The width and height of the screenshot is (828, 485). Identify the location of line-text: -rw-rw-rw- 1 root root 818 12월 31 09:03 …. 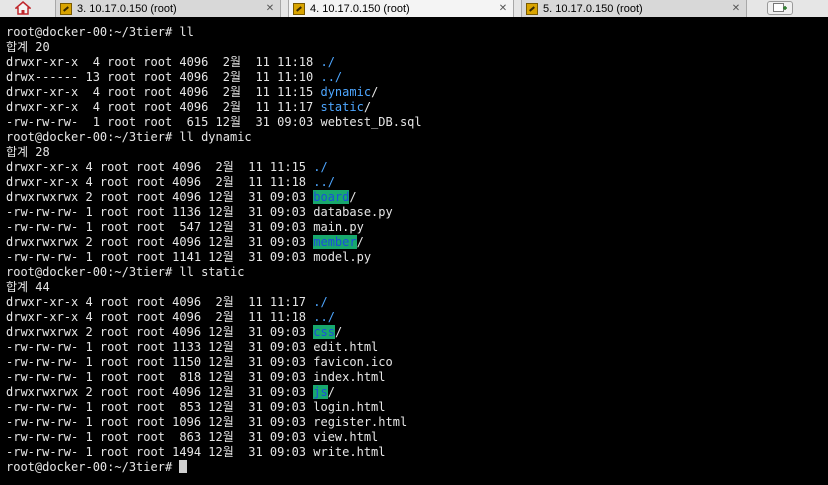
(196, 377).